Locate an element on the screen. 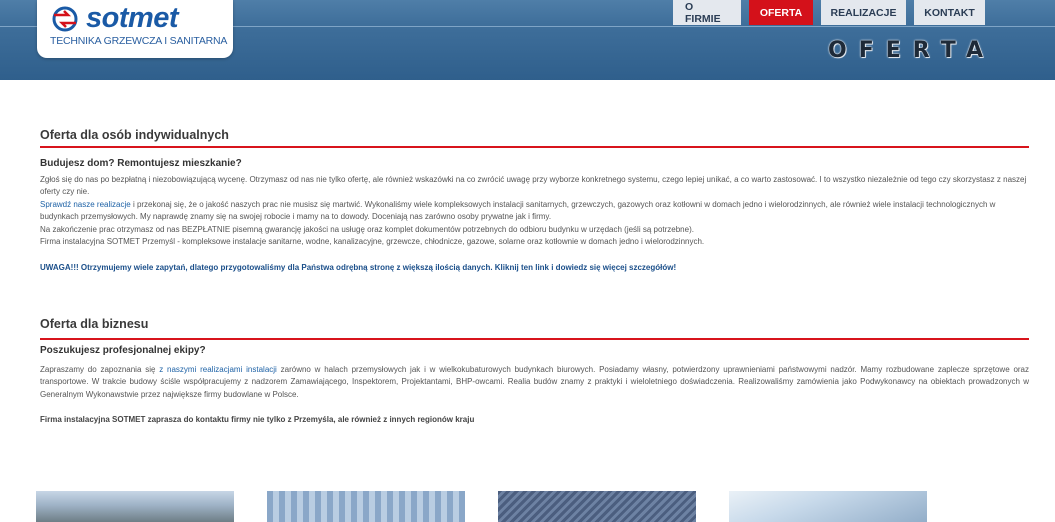  nav-item-realizacje: REALIZACJE is located at coordinates (863, 12).